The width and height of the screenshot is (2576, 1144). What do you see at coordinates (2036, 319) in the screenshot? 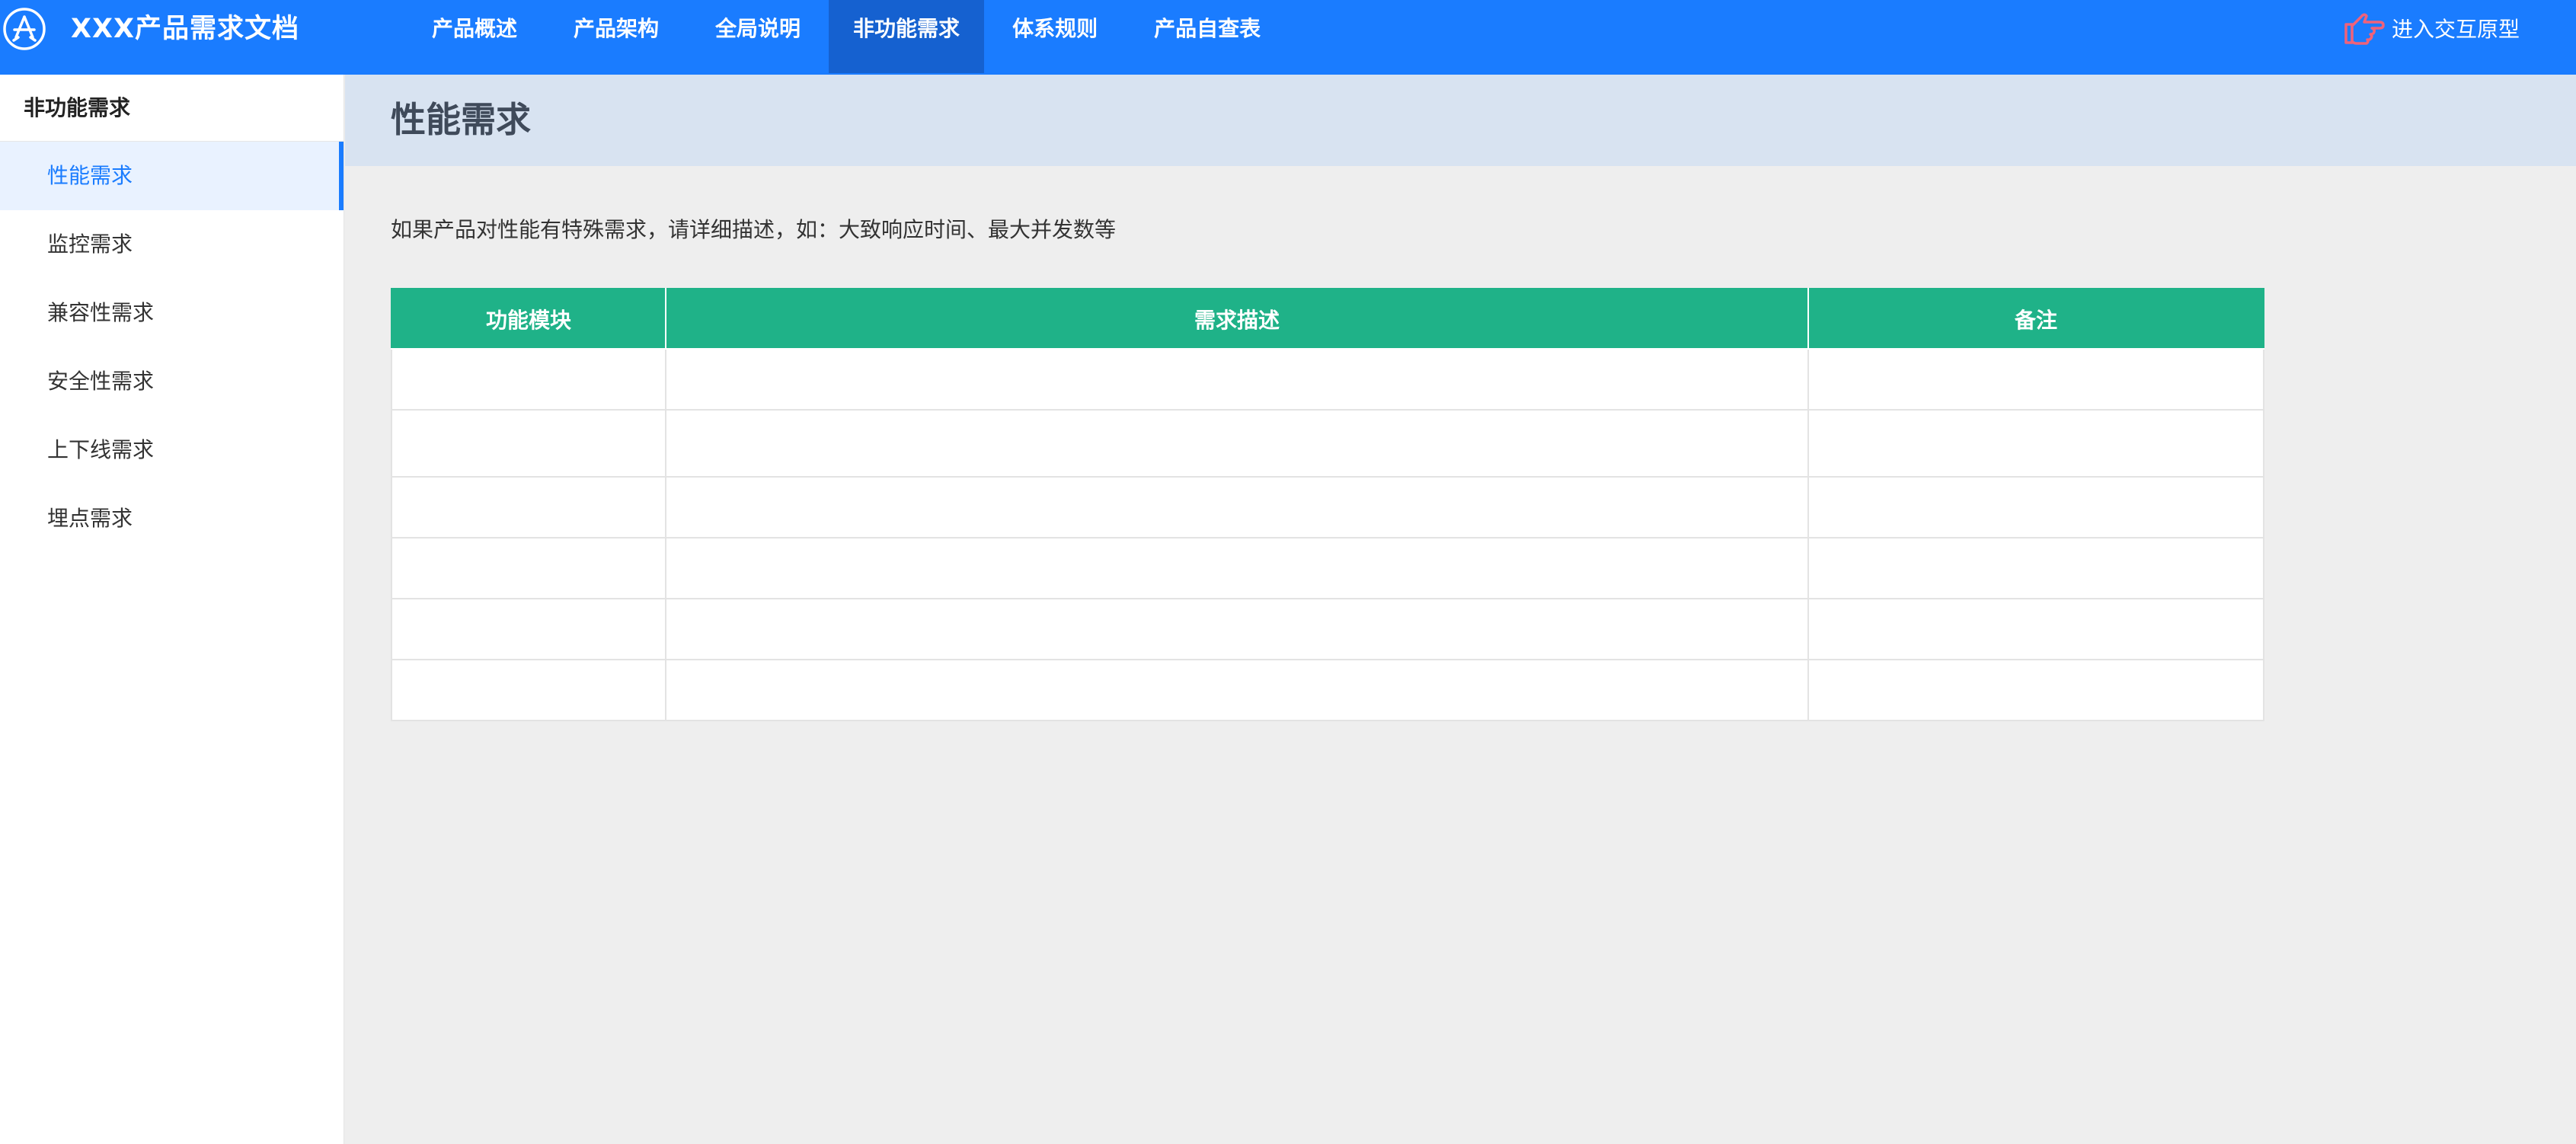
I see `column-header-remarks: 备注` at bounding box center [2036, 319].